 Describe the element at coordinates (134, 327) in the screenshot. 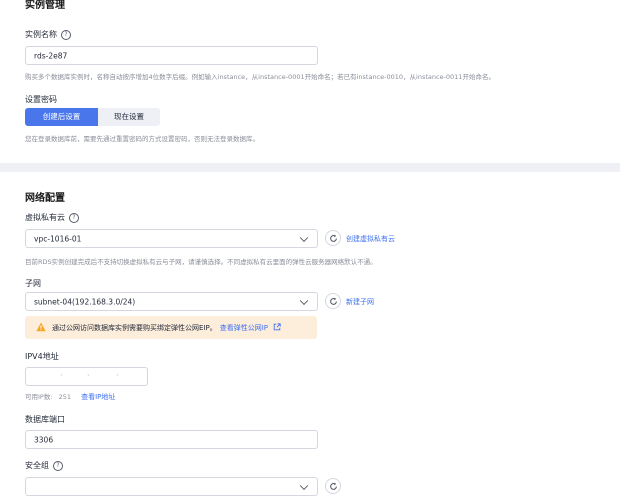

I see `eip-warning-text: 通过公网访问数据库实例需要购买绑定弹性公网EIP。` at that location.